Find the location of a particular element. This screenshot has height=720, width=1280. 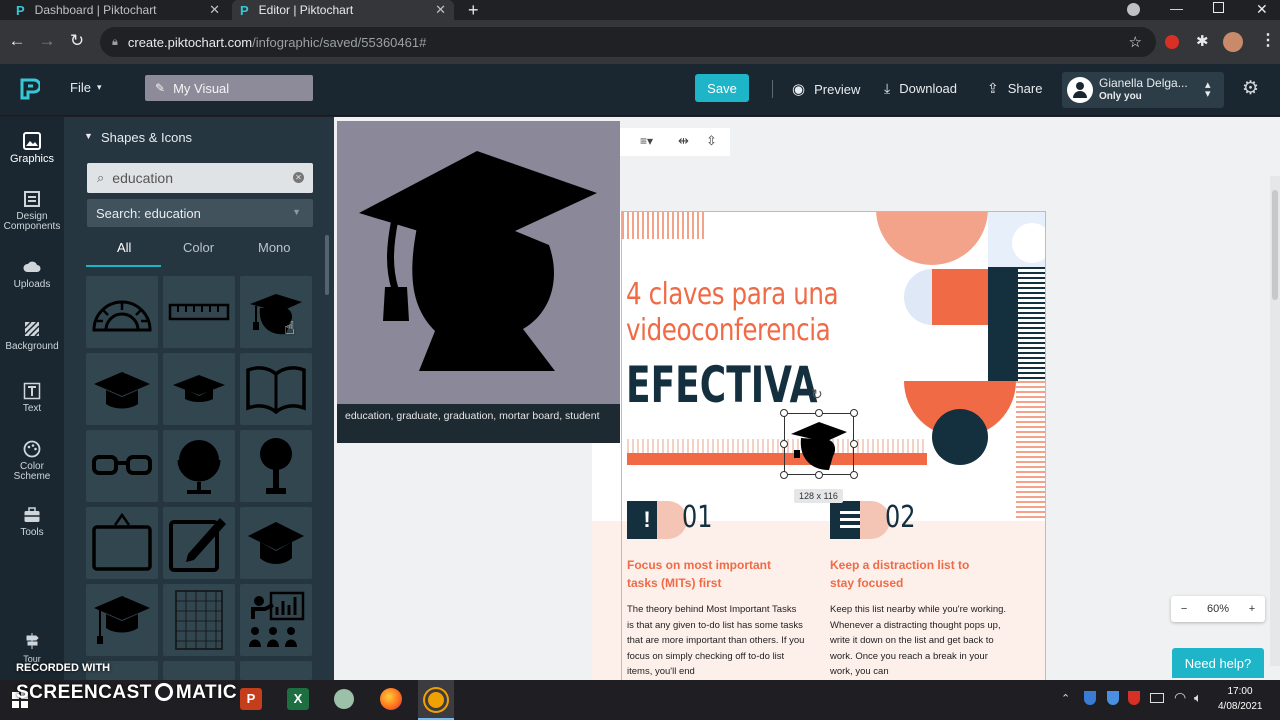

panel-scrollbar is located at coordinates (327, 265).